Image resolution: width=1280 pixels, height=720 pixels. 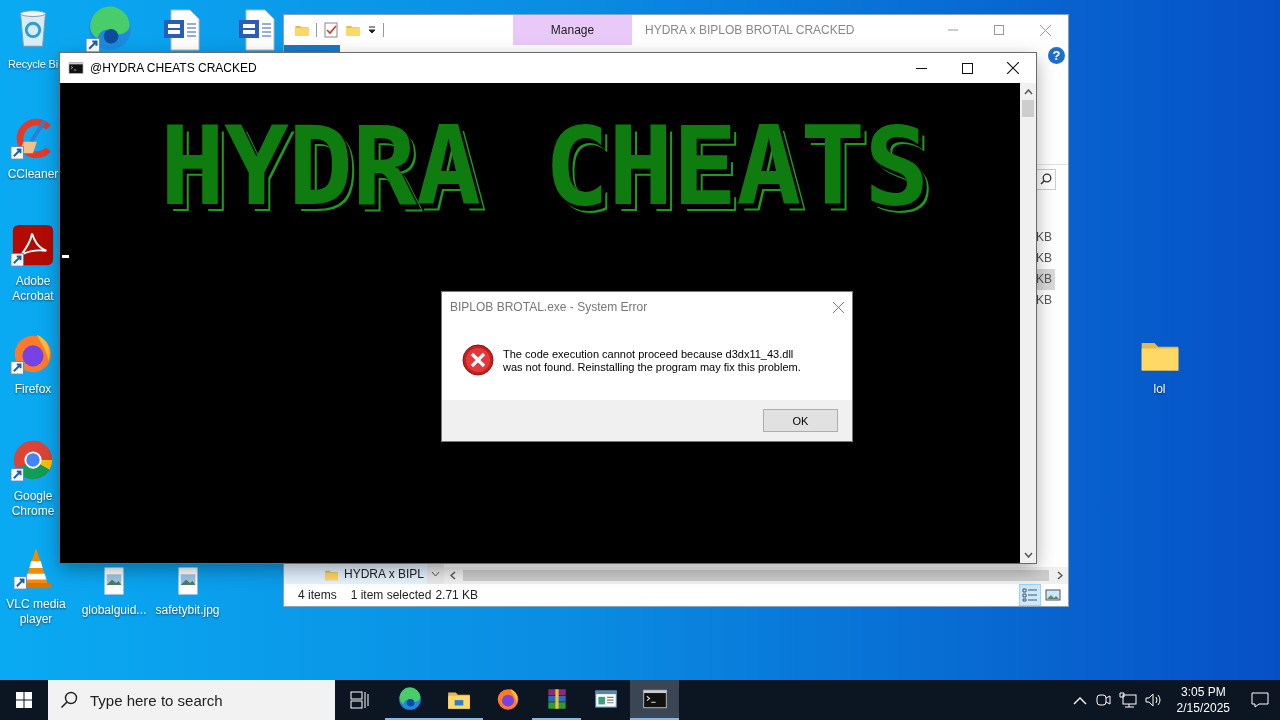 What do you see at coordinates (331, 30) in the screenshot?
I see `properties-icon` at bounding box center [331, 30].